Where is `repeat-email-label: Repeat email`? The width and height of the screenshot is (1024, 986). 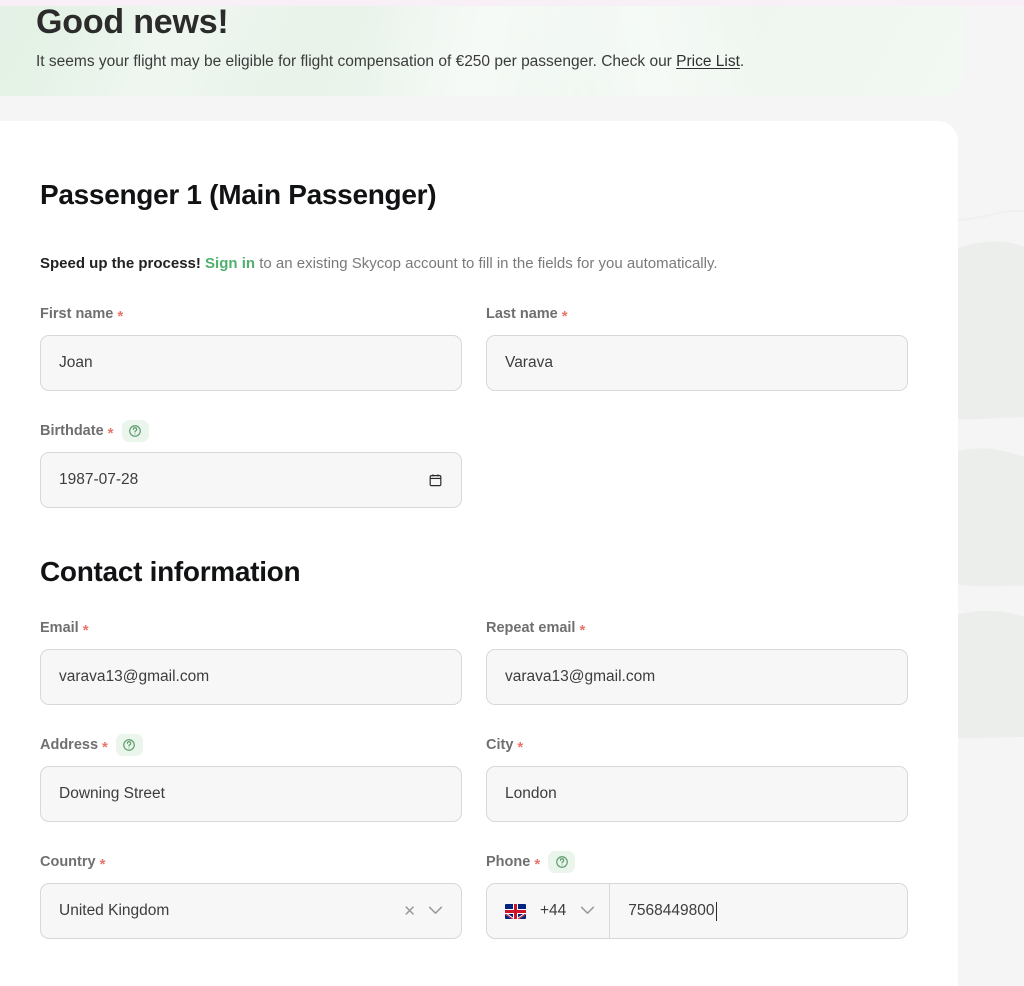 repeat-email-label: Repeat email is located at coordinates (531, 628).